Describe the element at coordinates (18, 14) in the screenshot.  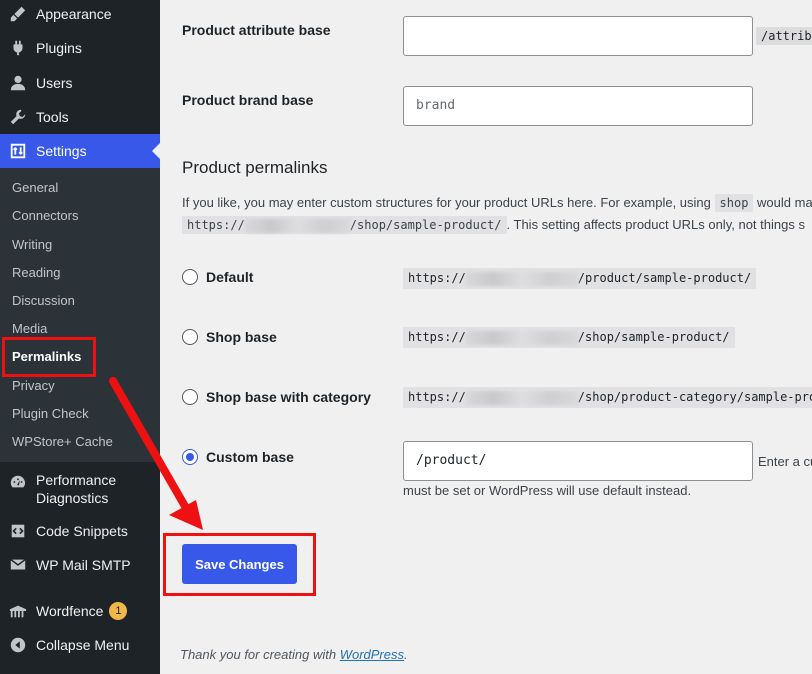
I see `paintbrush-icon` at that location.